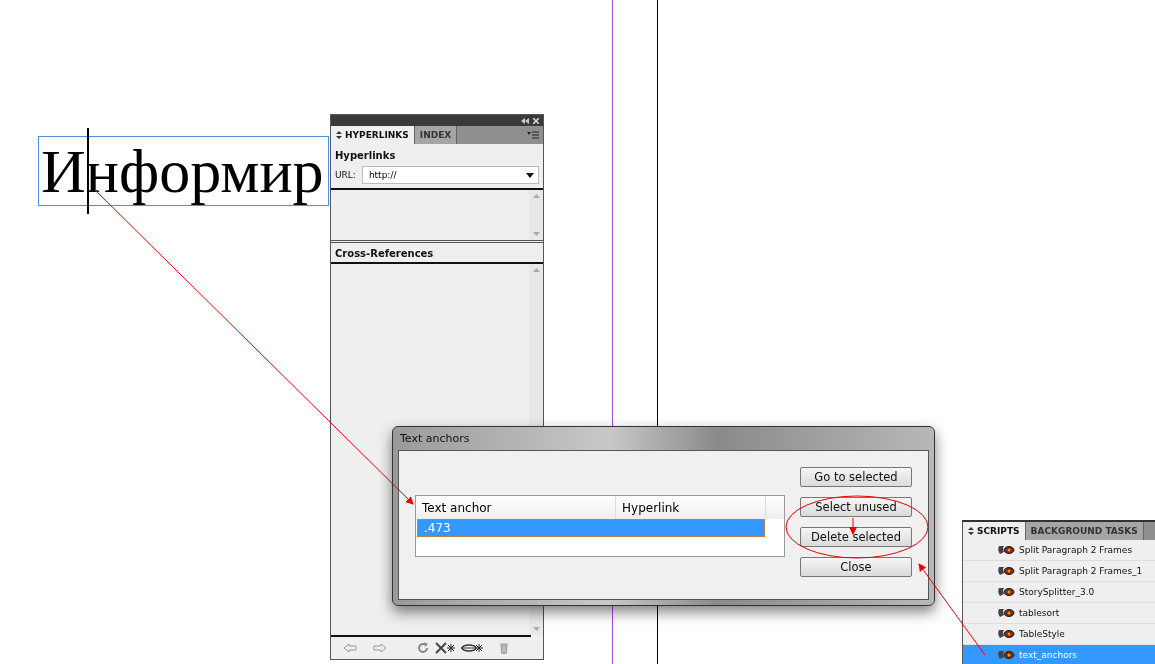  I want to click on panel-tab: SCRIPTS, so click(994, 531).